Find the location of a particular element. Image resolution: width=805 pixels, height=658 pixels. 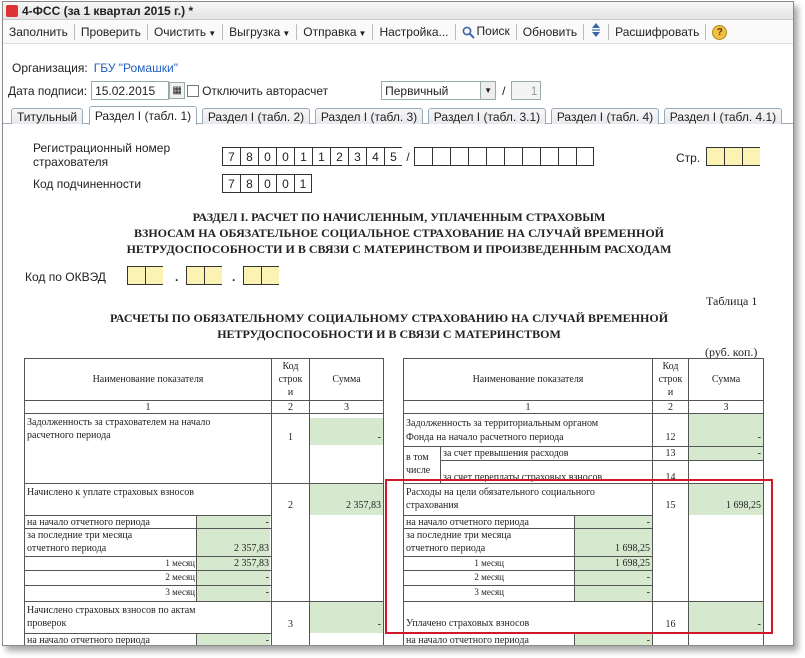

left-col-number: 3 is located at coordinates (346, 407).